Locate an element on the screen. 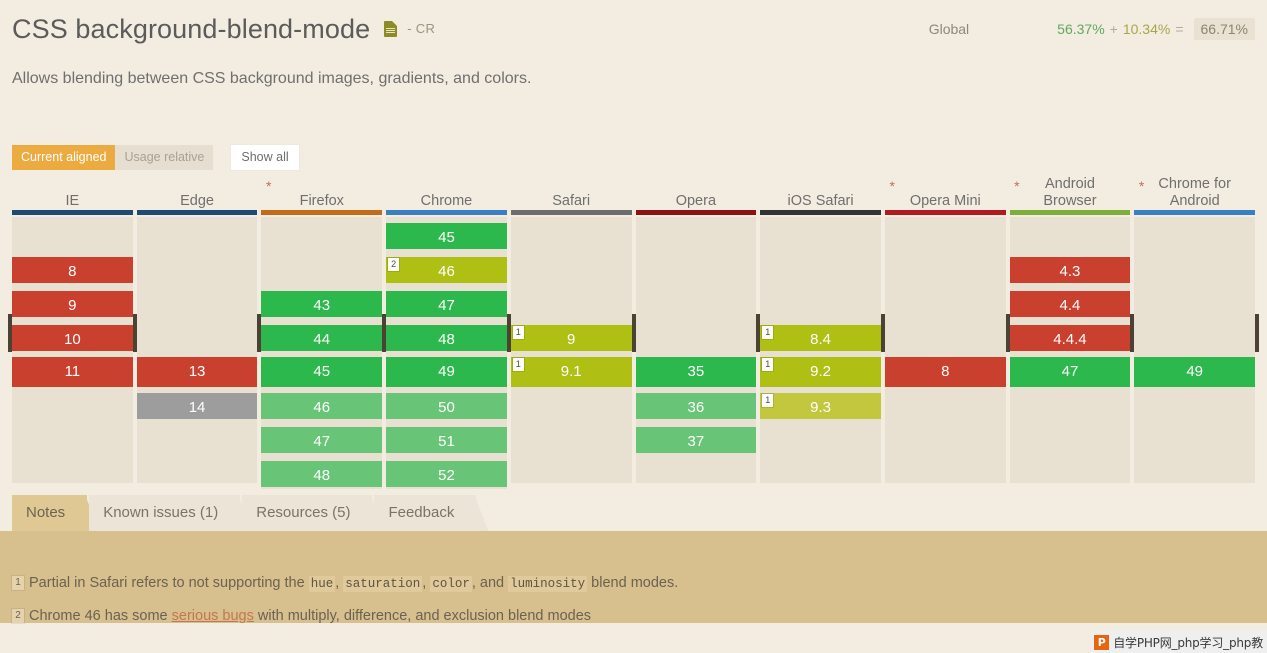 The image size is (1267, 653). version-cell-current: 47 is located at coordinates (1070, 372).